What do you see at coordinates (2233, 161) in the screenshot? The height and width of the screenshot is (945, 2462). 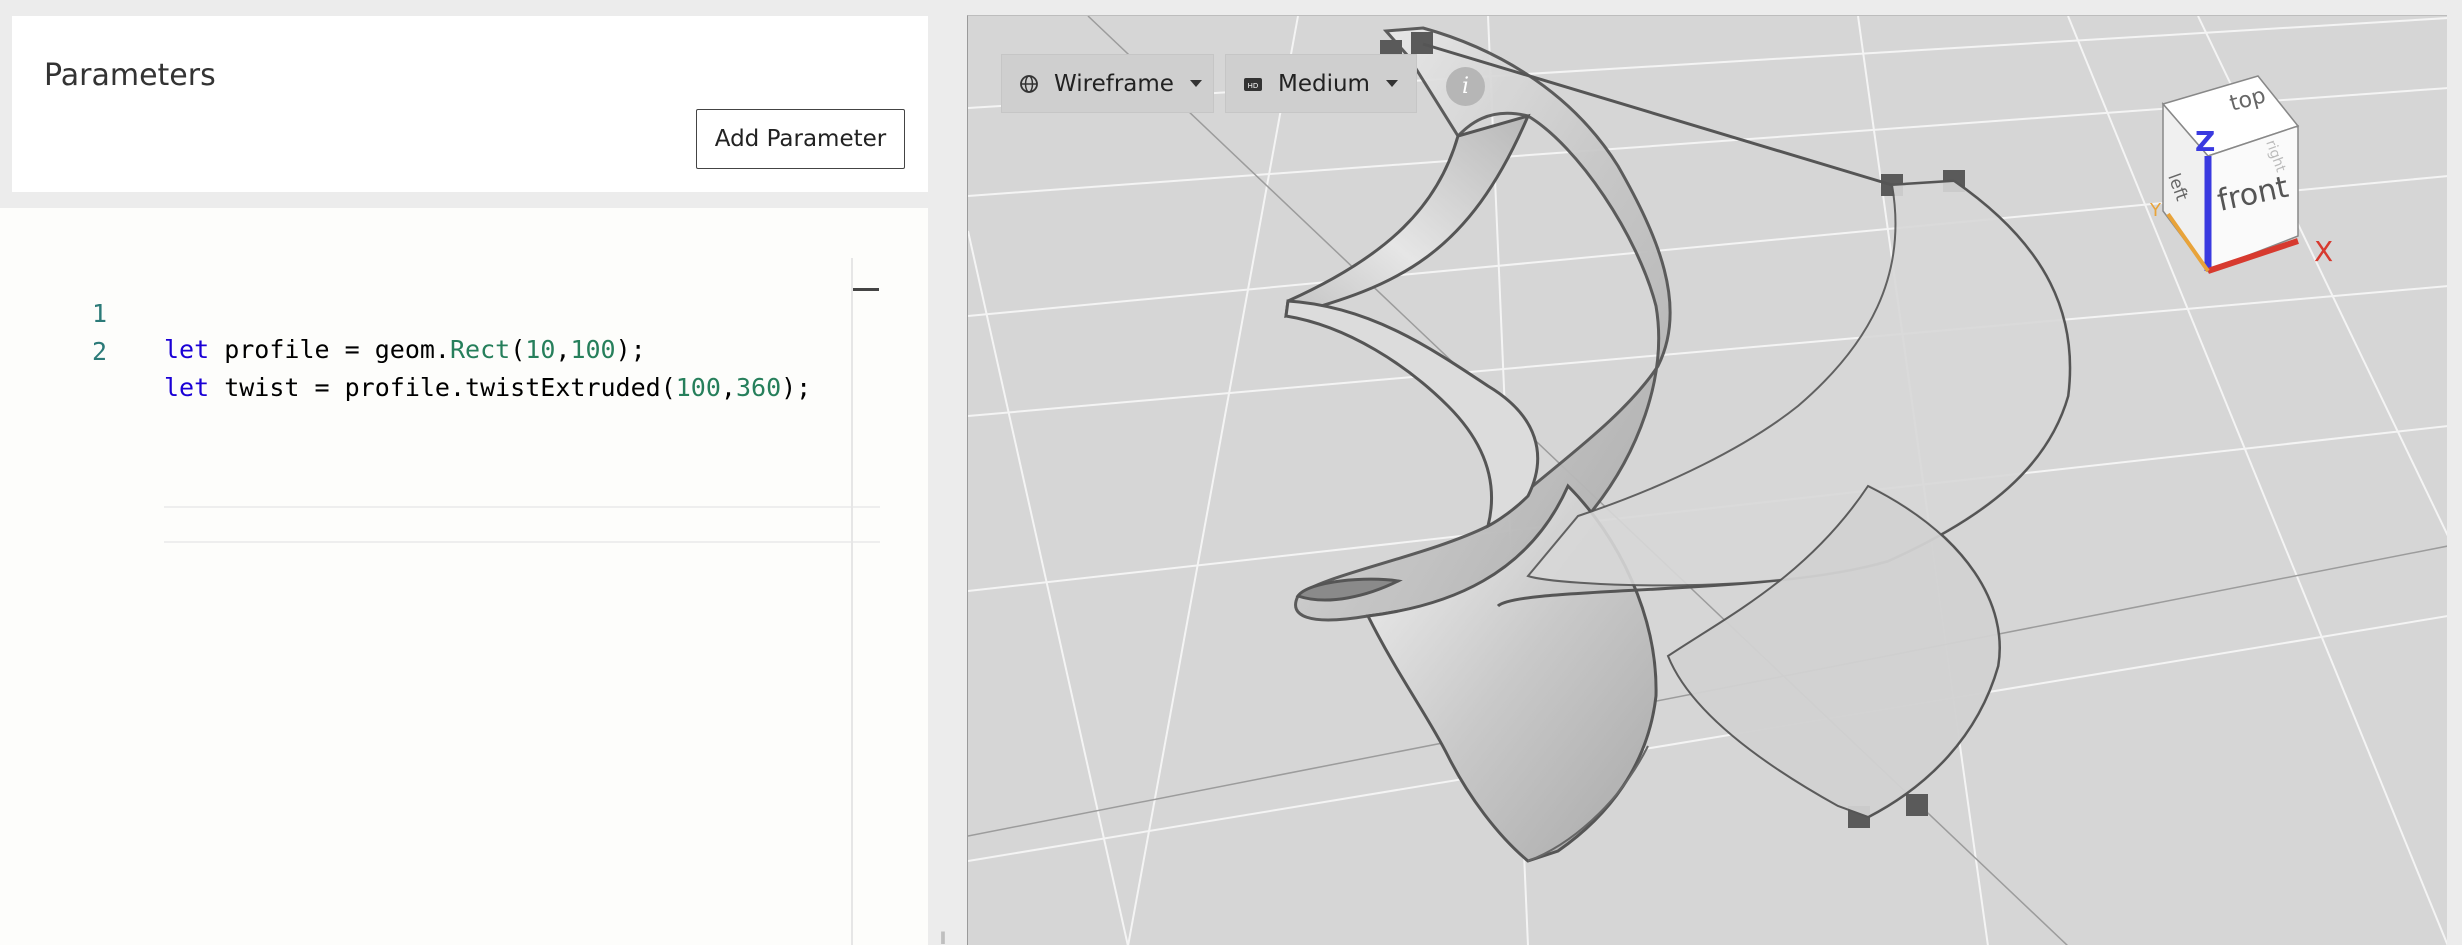 I see `view-cube: top front left right Z X Y` at bounding box center [2233, 161].